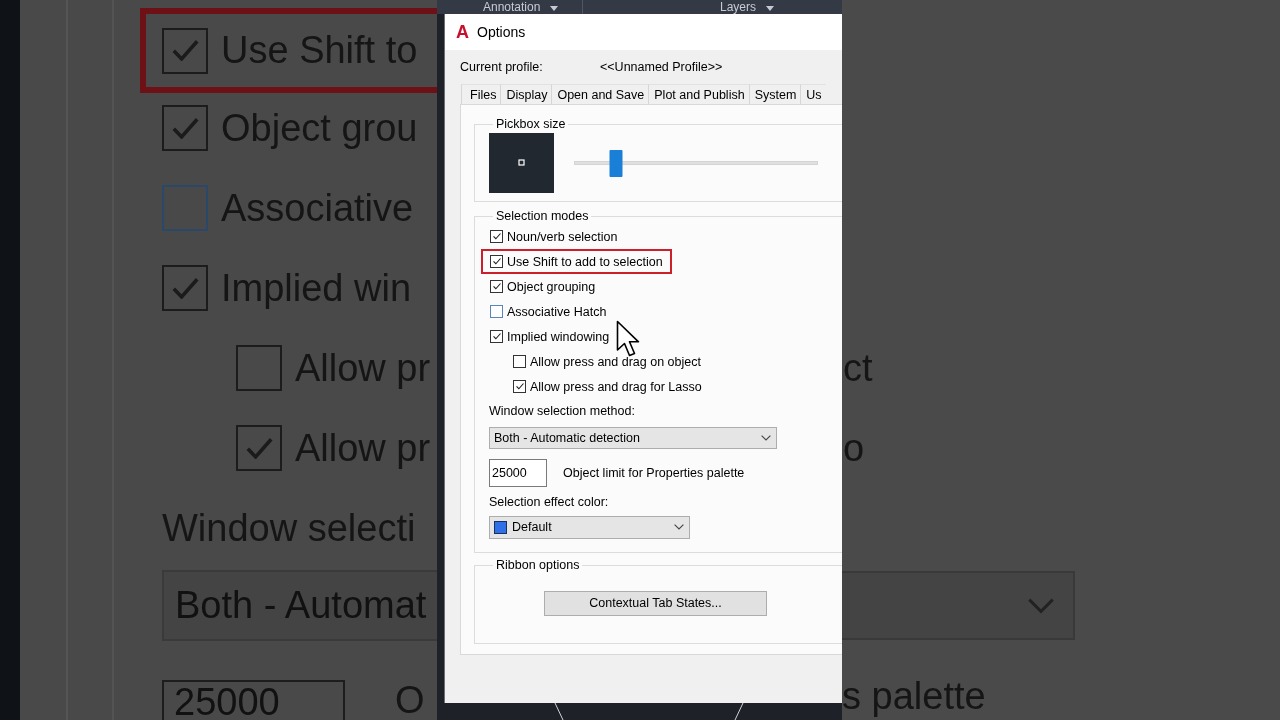  Describe the element at coordinates (512, 7) in the screenshot. I see `ribbon-panel-title: Annotation` at that location.